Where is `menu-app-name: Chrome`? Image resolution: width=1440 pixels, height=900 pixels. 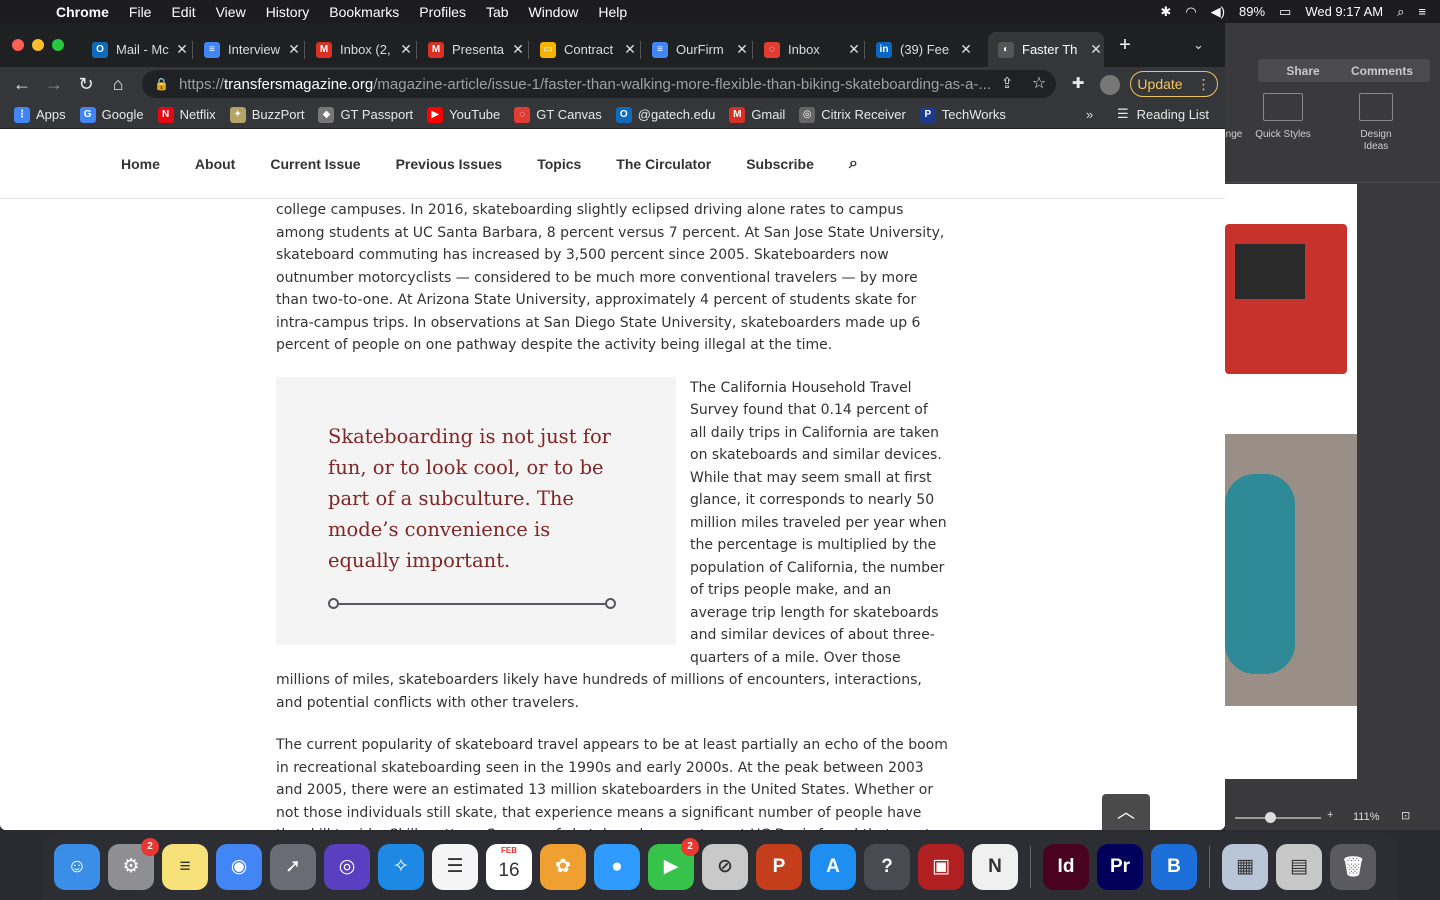 menu-app-name: Chrome is located at coordinates (82, 12).